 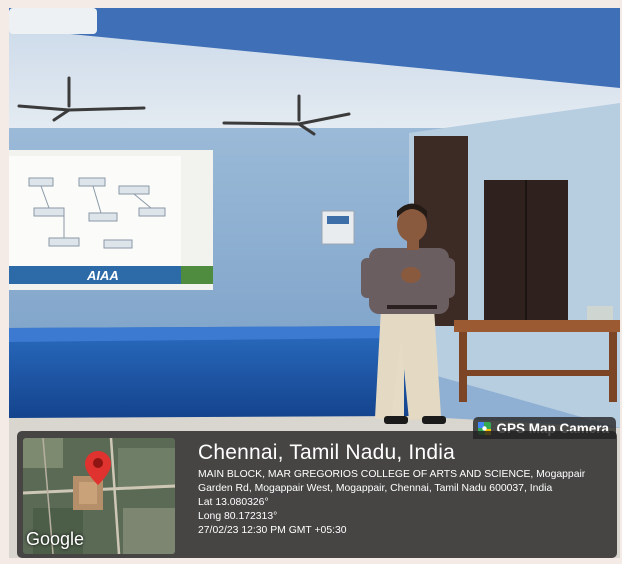 I want to click on table-device, so click(x=600, y=313).